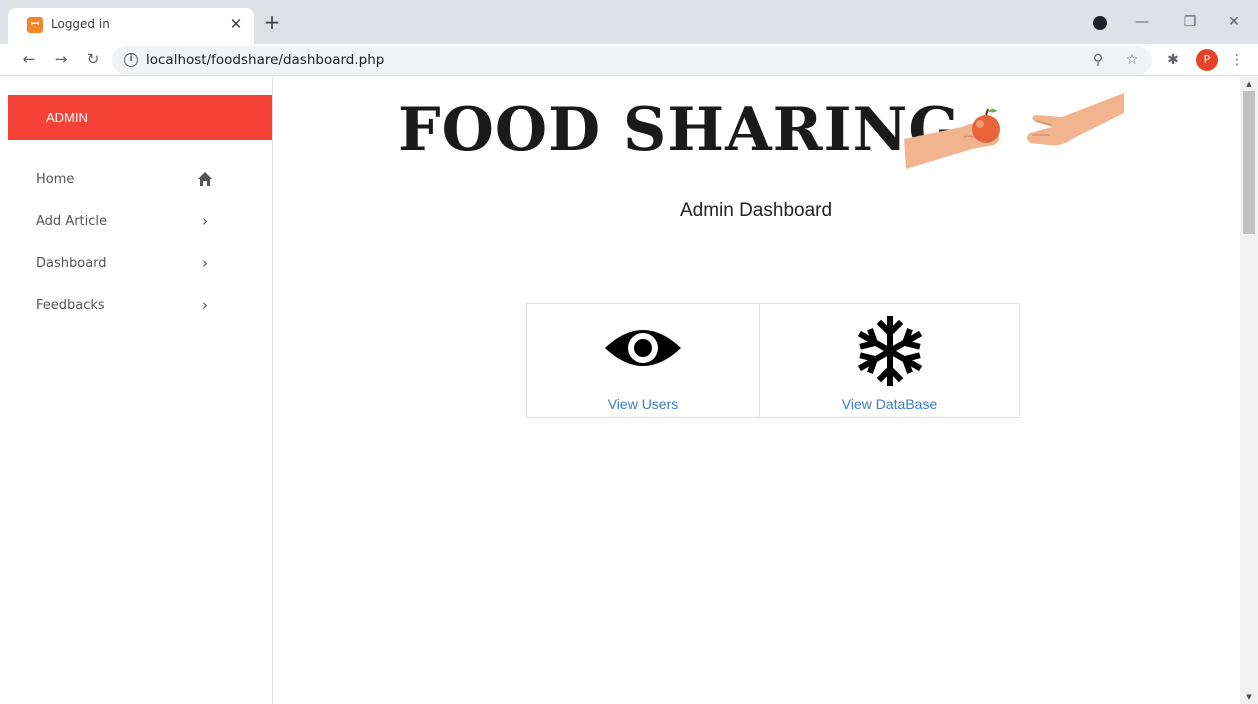 Image resolution: width=1258 pixels, height=704 pixels. What do you see at coordinates (1014, 131) in the screenshot?
I see `hands-sharing-food-illustration` at bounding box center [1014, 131].